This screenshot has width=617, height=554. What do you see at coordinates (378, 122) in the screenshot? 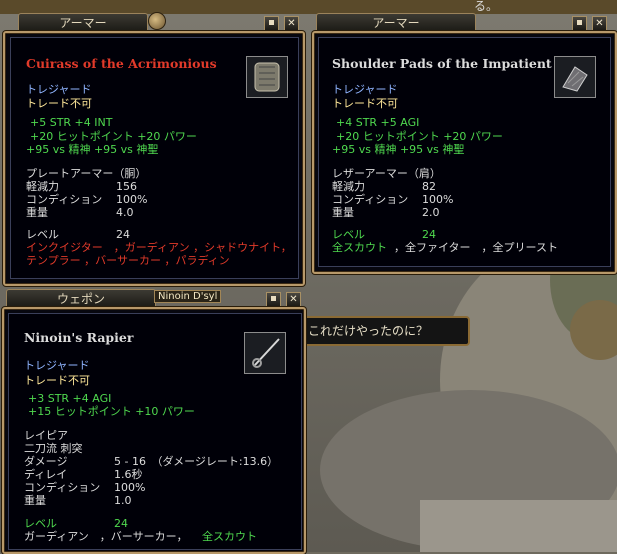
I see `stat-line: +4 STR +5 AGI` at bounding box center [378, 122].